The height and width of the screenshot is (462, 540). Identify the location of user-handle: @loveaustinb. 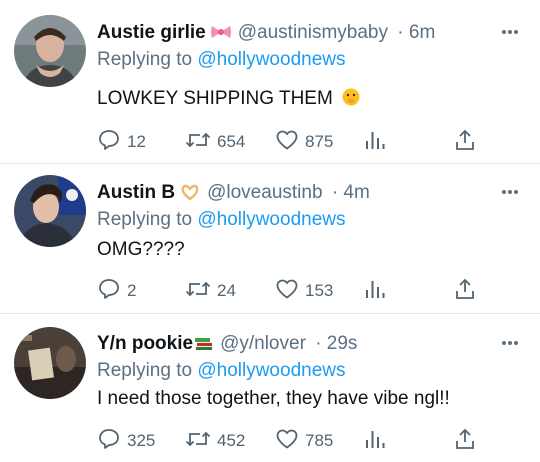
(264, 192).